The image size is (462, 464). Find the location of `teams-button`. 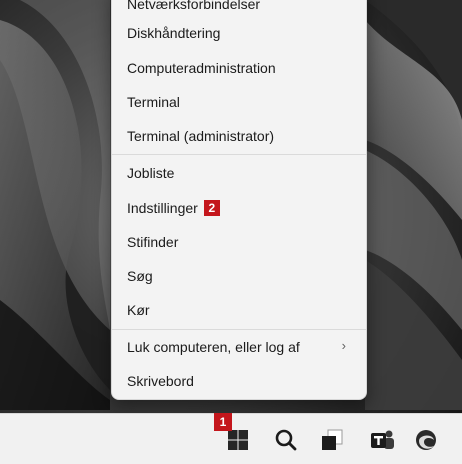

teams-button is located at coordinates (382, 440).